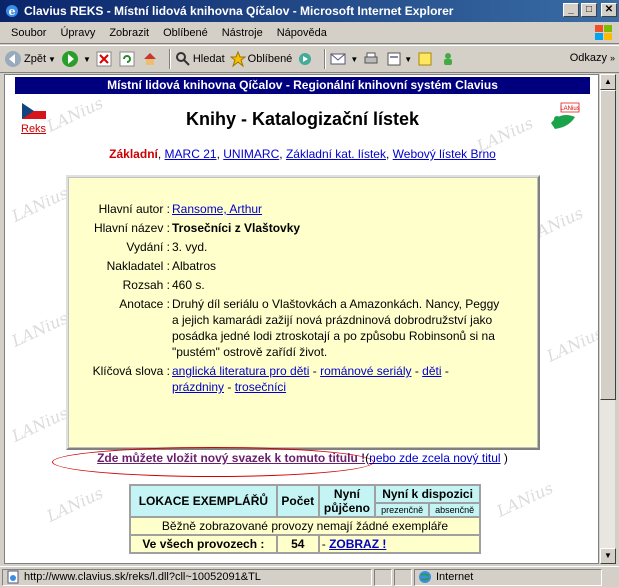 This screenshot has width=619, height=587. Describe the element at coordinates (185, 33) in the screenshot. I see `menu-favorites: Oblíbené` at that location.